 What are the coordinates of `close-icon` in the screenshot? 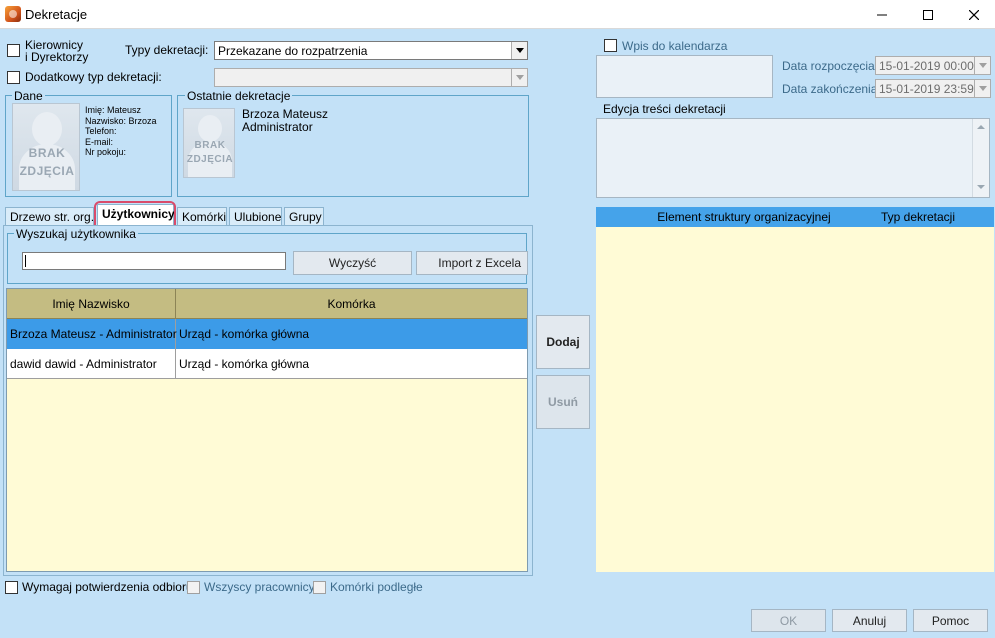 It's located at (974, 14).